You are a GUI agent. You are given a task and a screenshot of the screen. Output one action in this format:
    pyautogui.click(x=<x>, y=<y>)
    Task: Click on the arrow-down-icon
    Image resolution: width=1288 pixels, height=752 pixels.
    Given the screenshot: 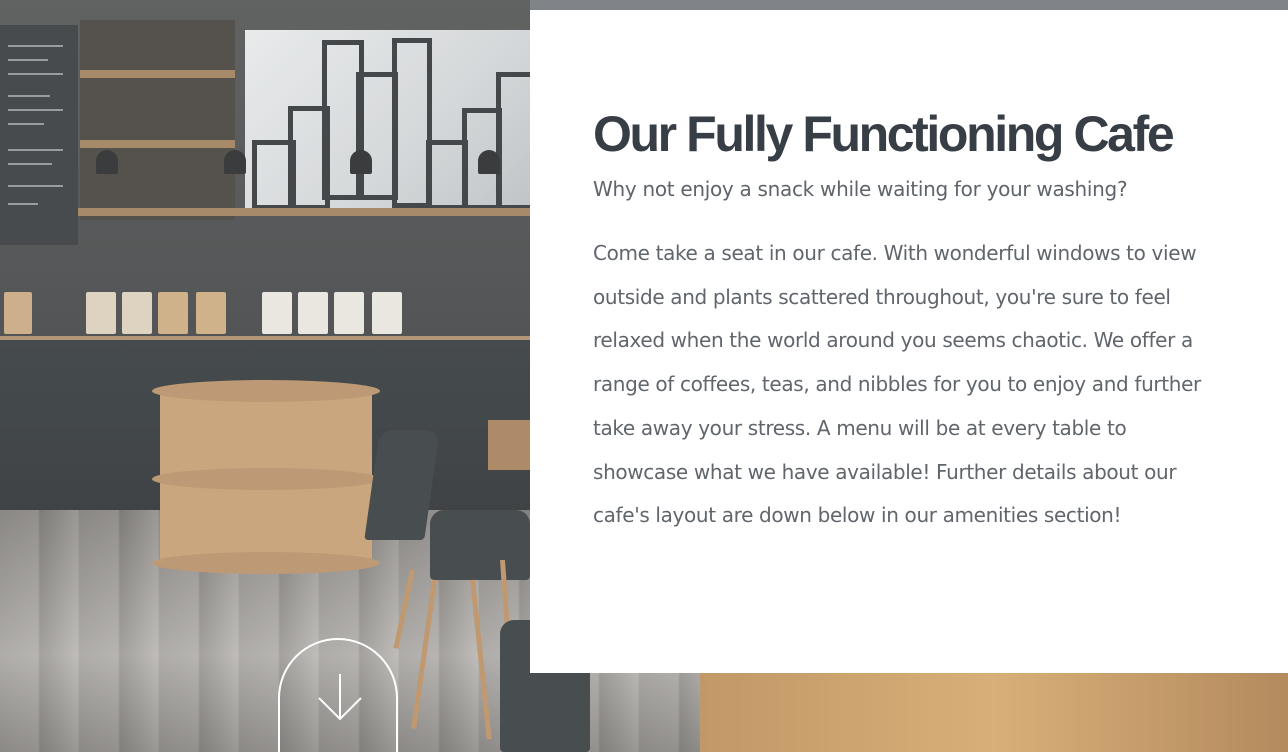 What is the action you would take?
    pyautogui.click(x=340, y=697)
    